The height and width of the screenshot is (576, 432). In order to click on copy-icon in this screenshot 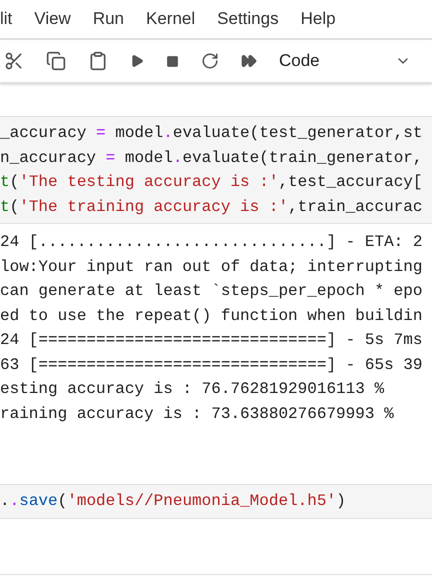, I will do `click(56, 61)`.